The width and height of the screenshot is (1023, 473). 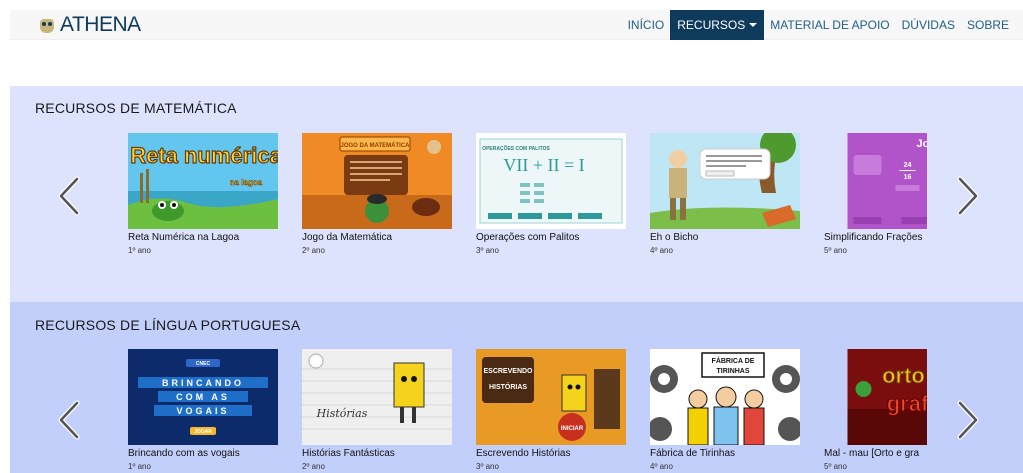 I want to click on svg-text: TIRINHAS, so click(x=732, y=371).